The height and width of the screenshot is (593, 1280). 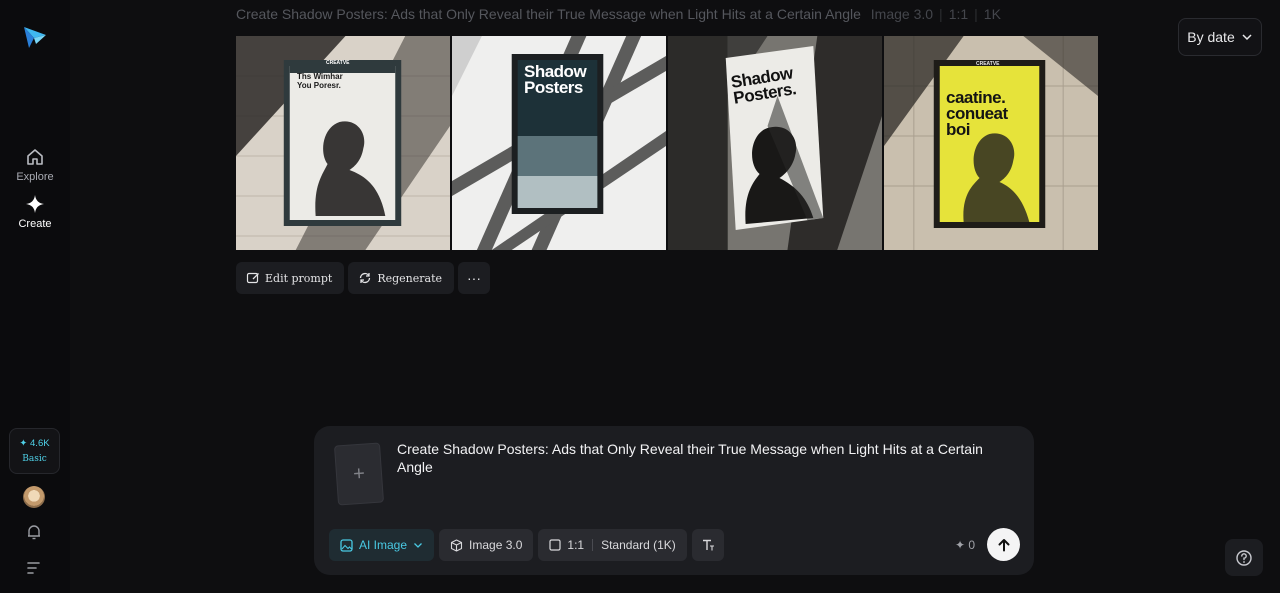 I want to click on composer-toolbar: AI Image Image 3.0 1:1 Standard (1K), so click(x=526, y=545).